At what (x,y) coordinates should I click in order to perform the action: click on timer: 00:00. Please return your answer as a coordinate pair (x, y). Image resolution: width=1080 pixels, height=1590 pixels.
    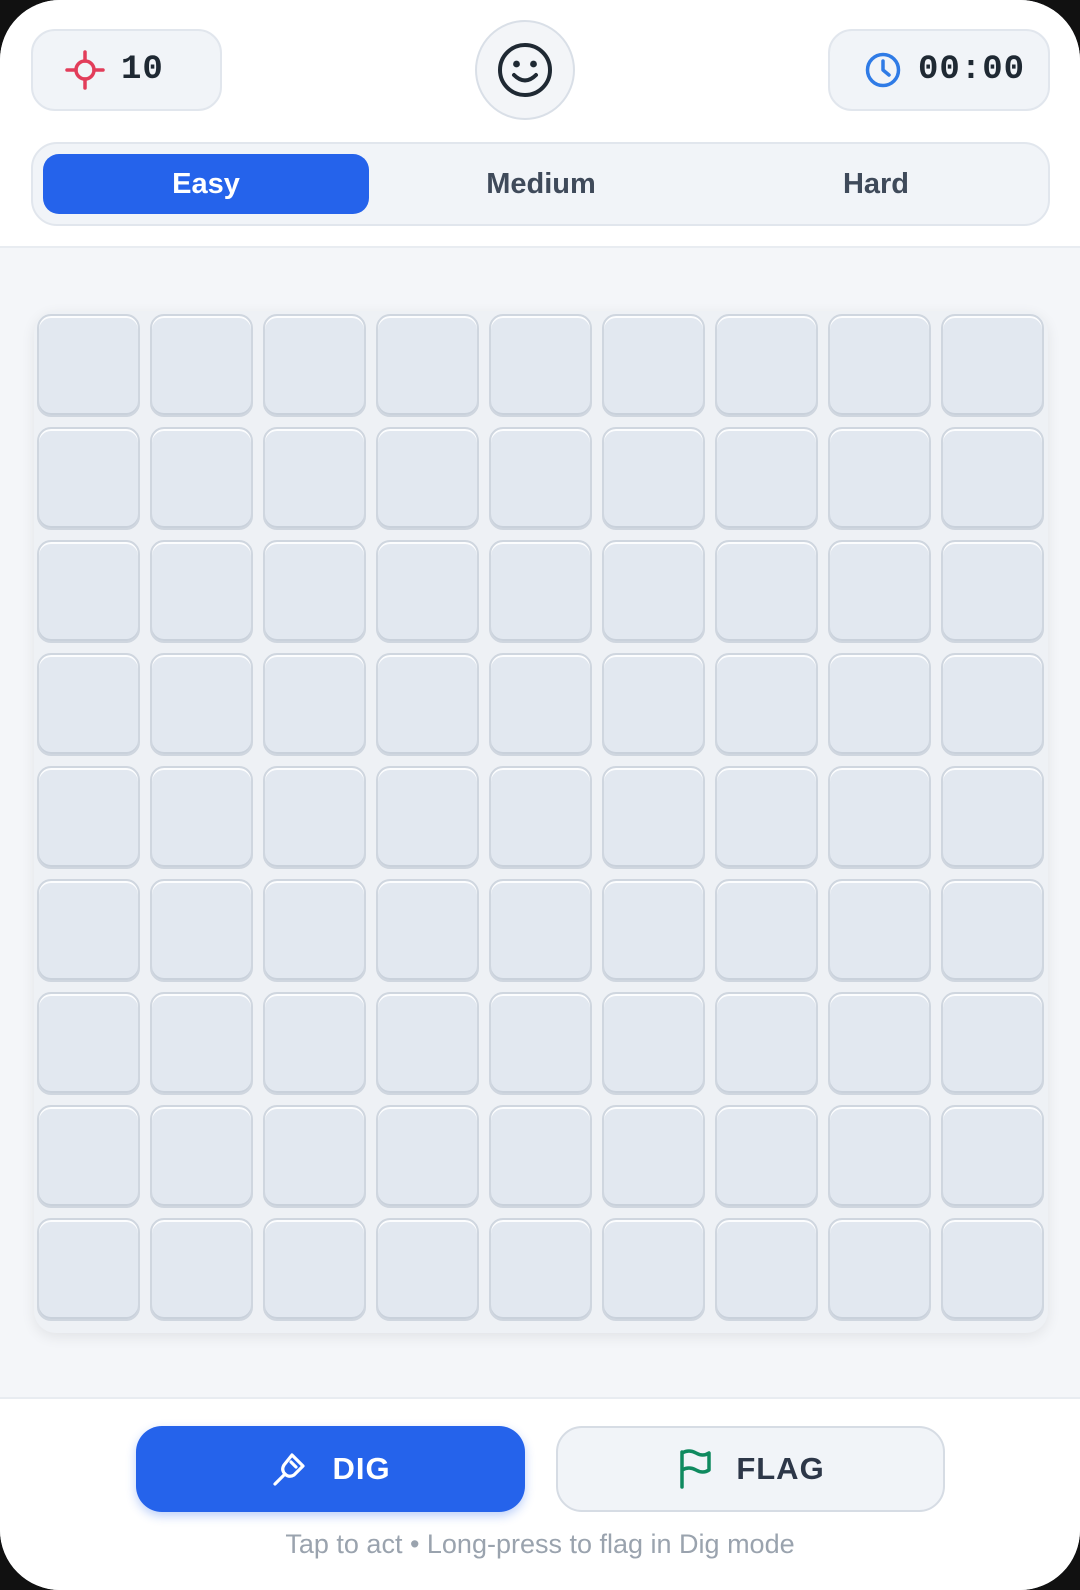
    Looking at the image, I should click on (939, 70).